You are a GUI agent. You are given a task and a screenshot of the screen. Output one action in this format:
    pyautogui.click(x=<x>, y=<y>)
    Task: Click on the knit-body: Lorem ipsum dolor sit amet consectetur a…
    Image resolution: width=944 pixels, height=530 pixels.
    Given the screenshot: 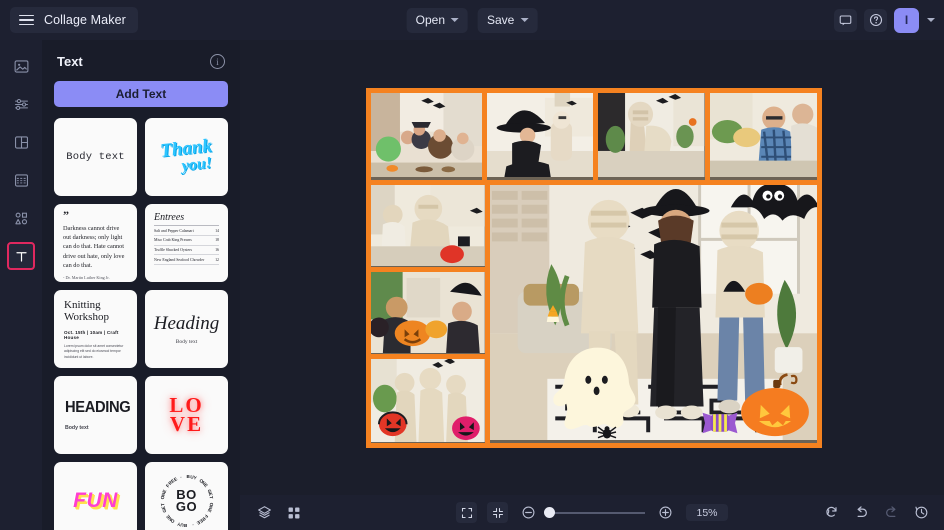 What is the action you would take?
    pyautogui.click(x=94, y=351)
    